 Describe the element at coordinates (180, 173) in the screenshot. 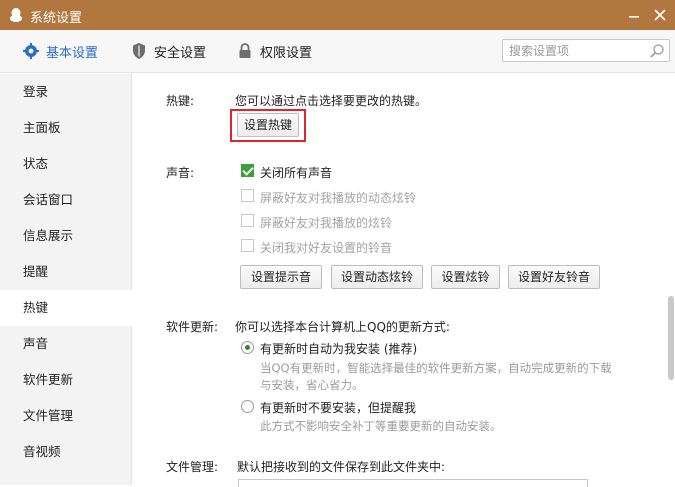

I see `sound-section-label: 声音:` at that location.